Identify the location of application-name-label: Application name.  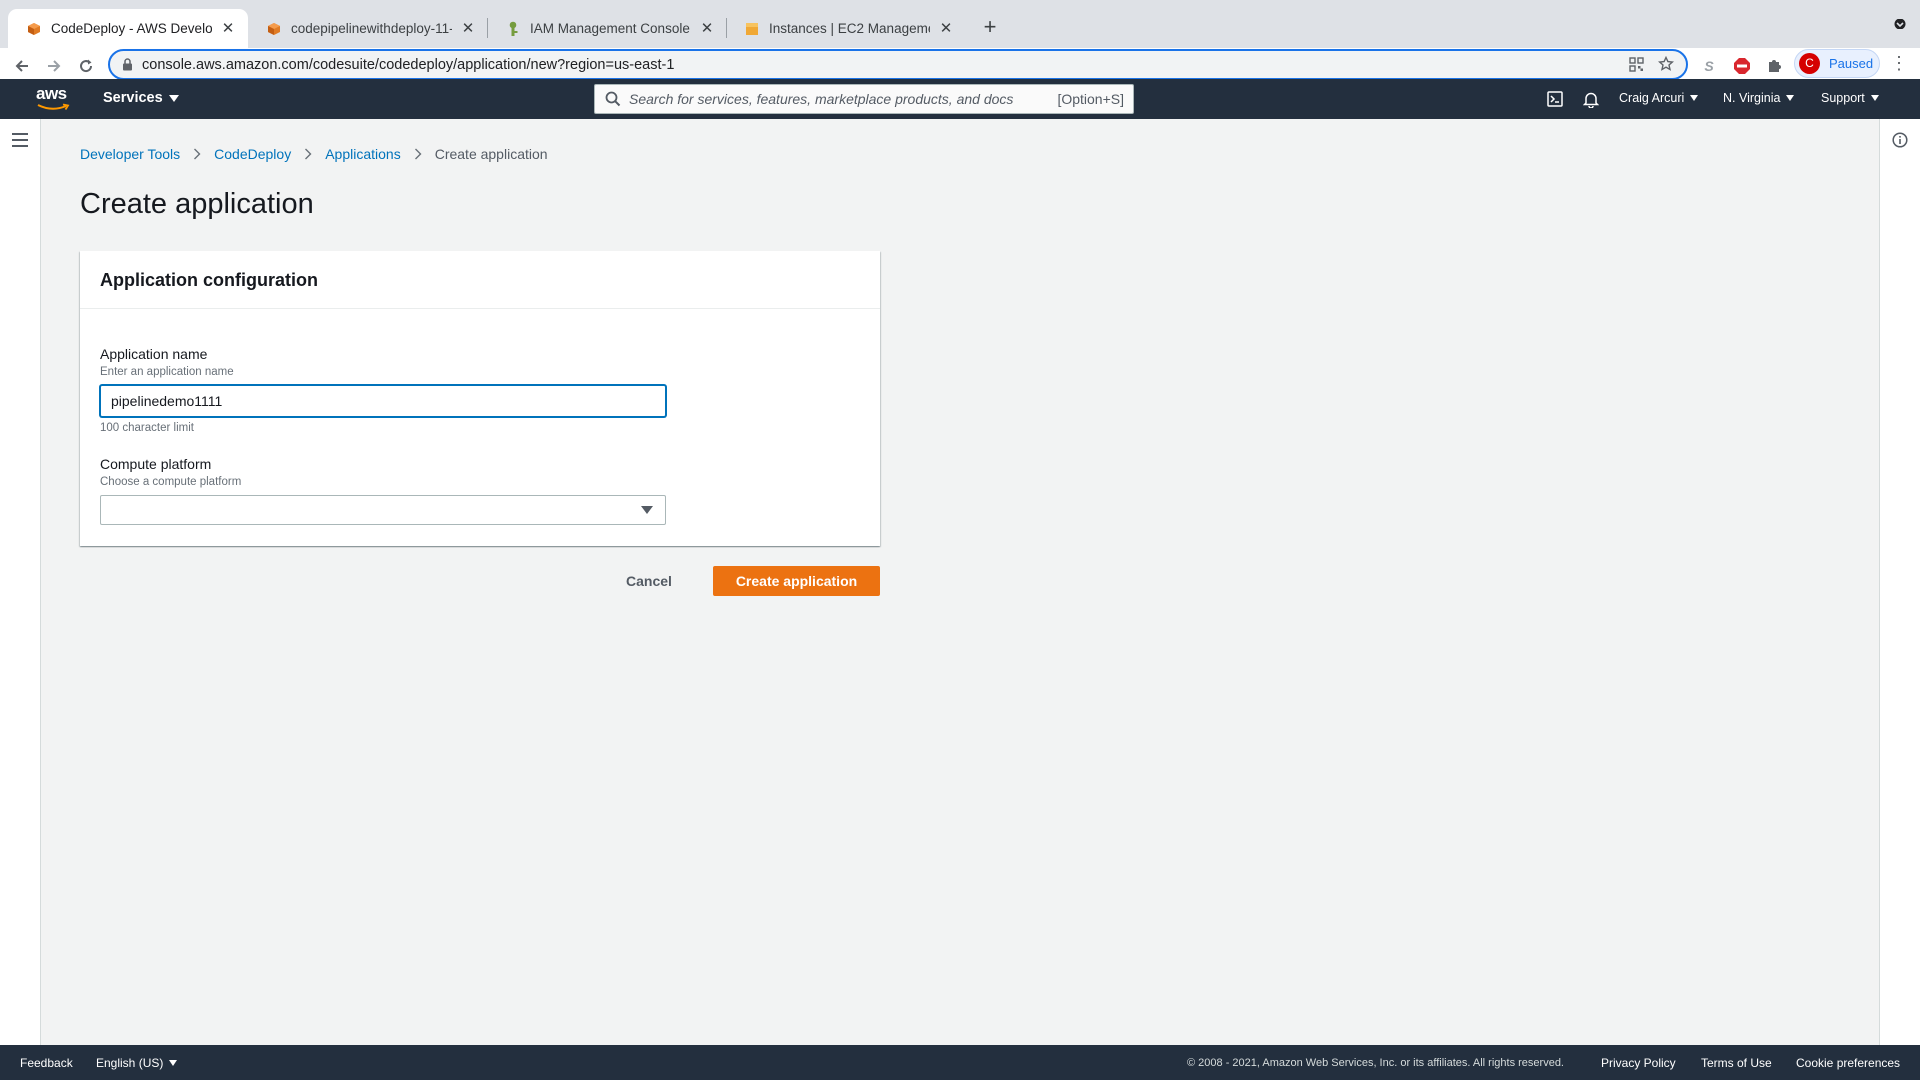
(154, 354).